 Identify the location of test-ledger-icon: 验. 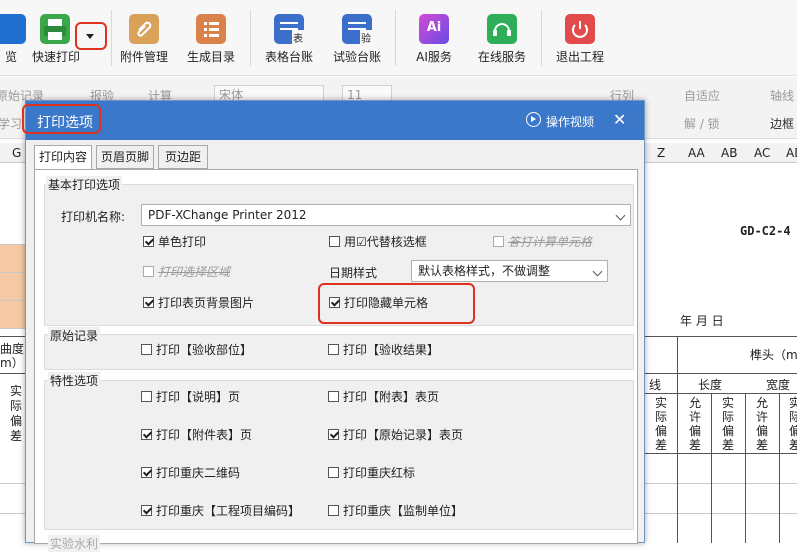
(357, 29).